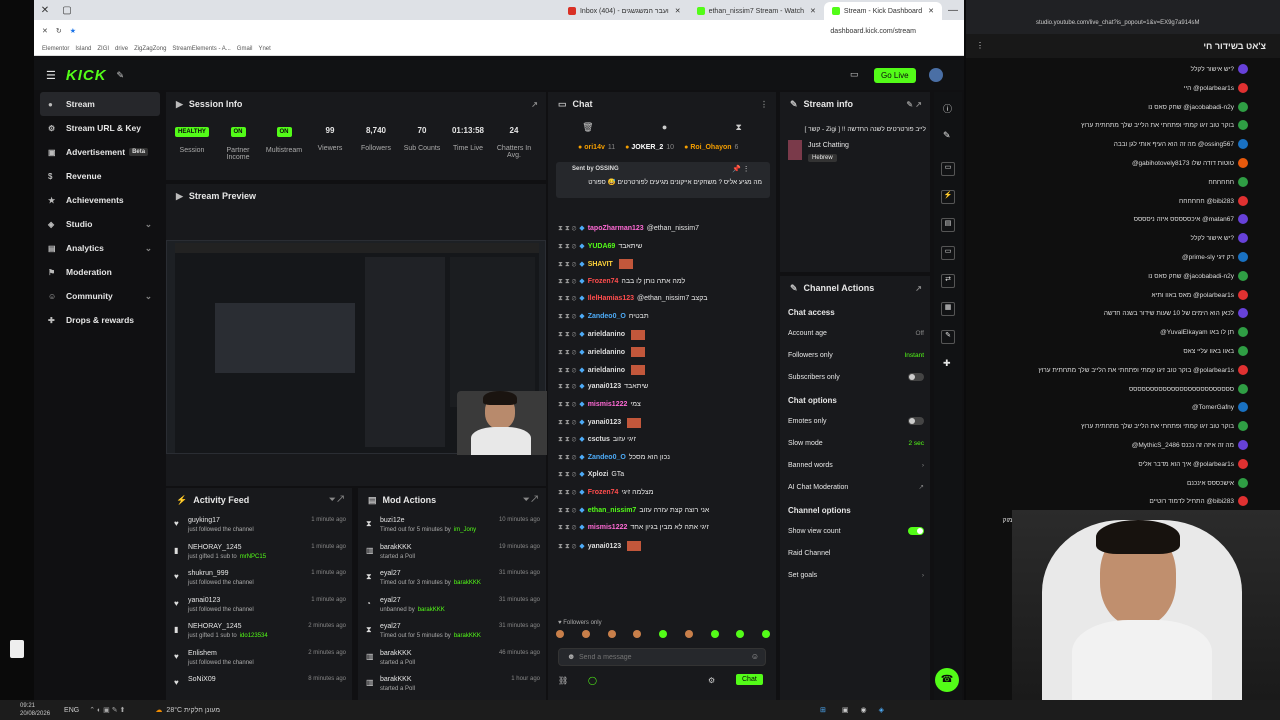 The image size is (1280, 720). What do you see at coordinates (1103, 464) in the screenshot?
I see `yt-chat-message: איך הוא מדבר אליס @polarbear1s` at bounding box center [1103, 464].